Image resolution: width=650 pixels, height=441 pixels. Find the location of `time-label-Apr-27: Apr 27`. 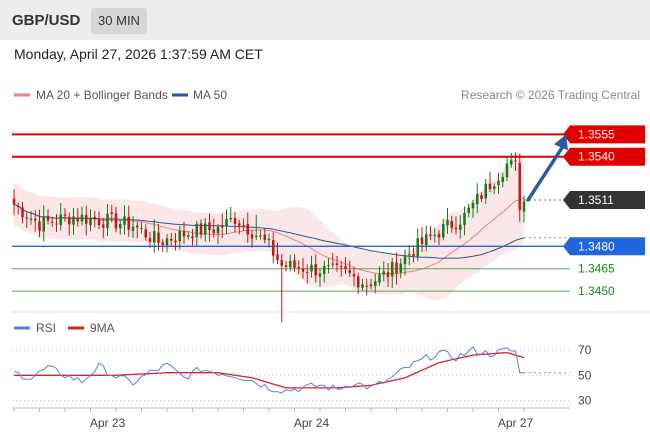

time-label-Apr-27: Apr 27 is located at coordinates (516, 423).